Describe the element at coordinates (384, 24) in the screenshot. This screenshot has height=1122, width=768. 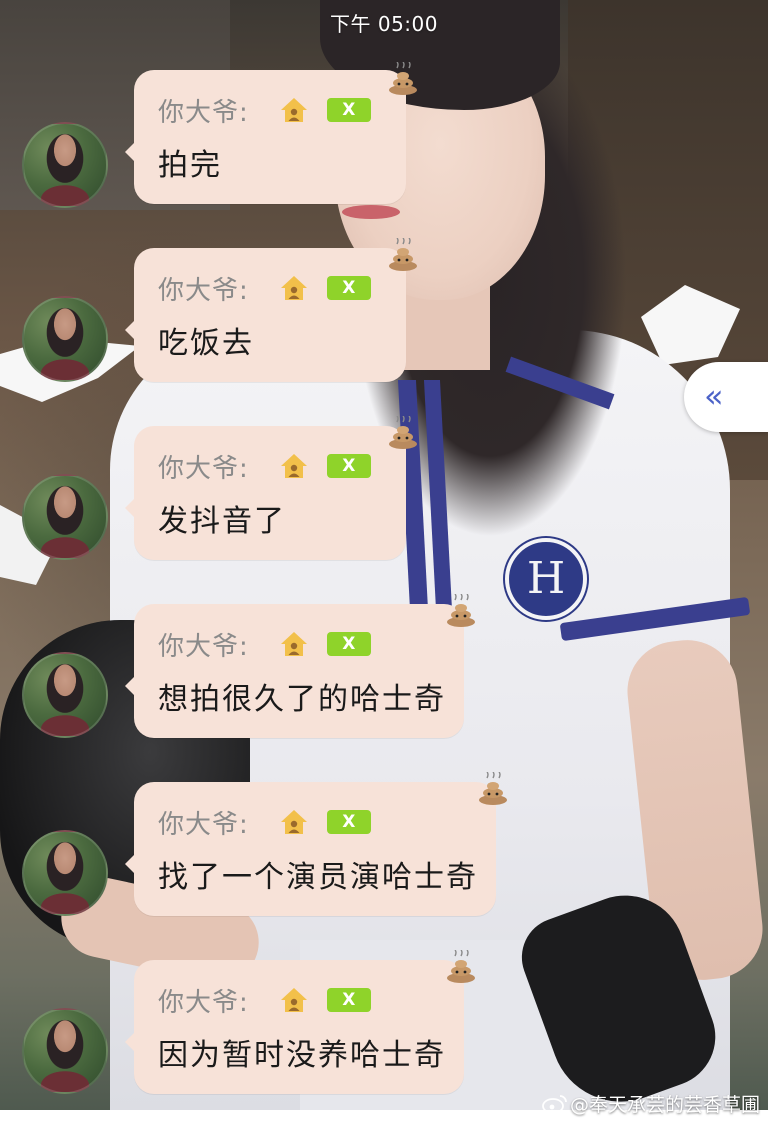
I see `status-bar-time: 下午 05:00` at that location.